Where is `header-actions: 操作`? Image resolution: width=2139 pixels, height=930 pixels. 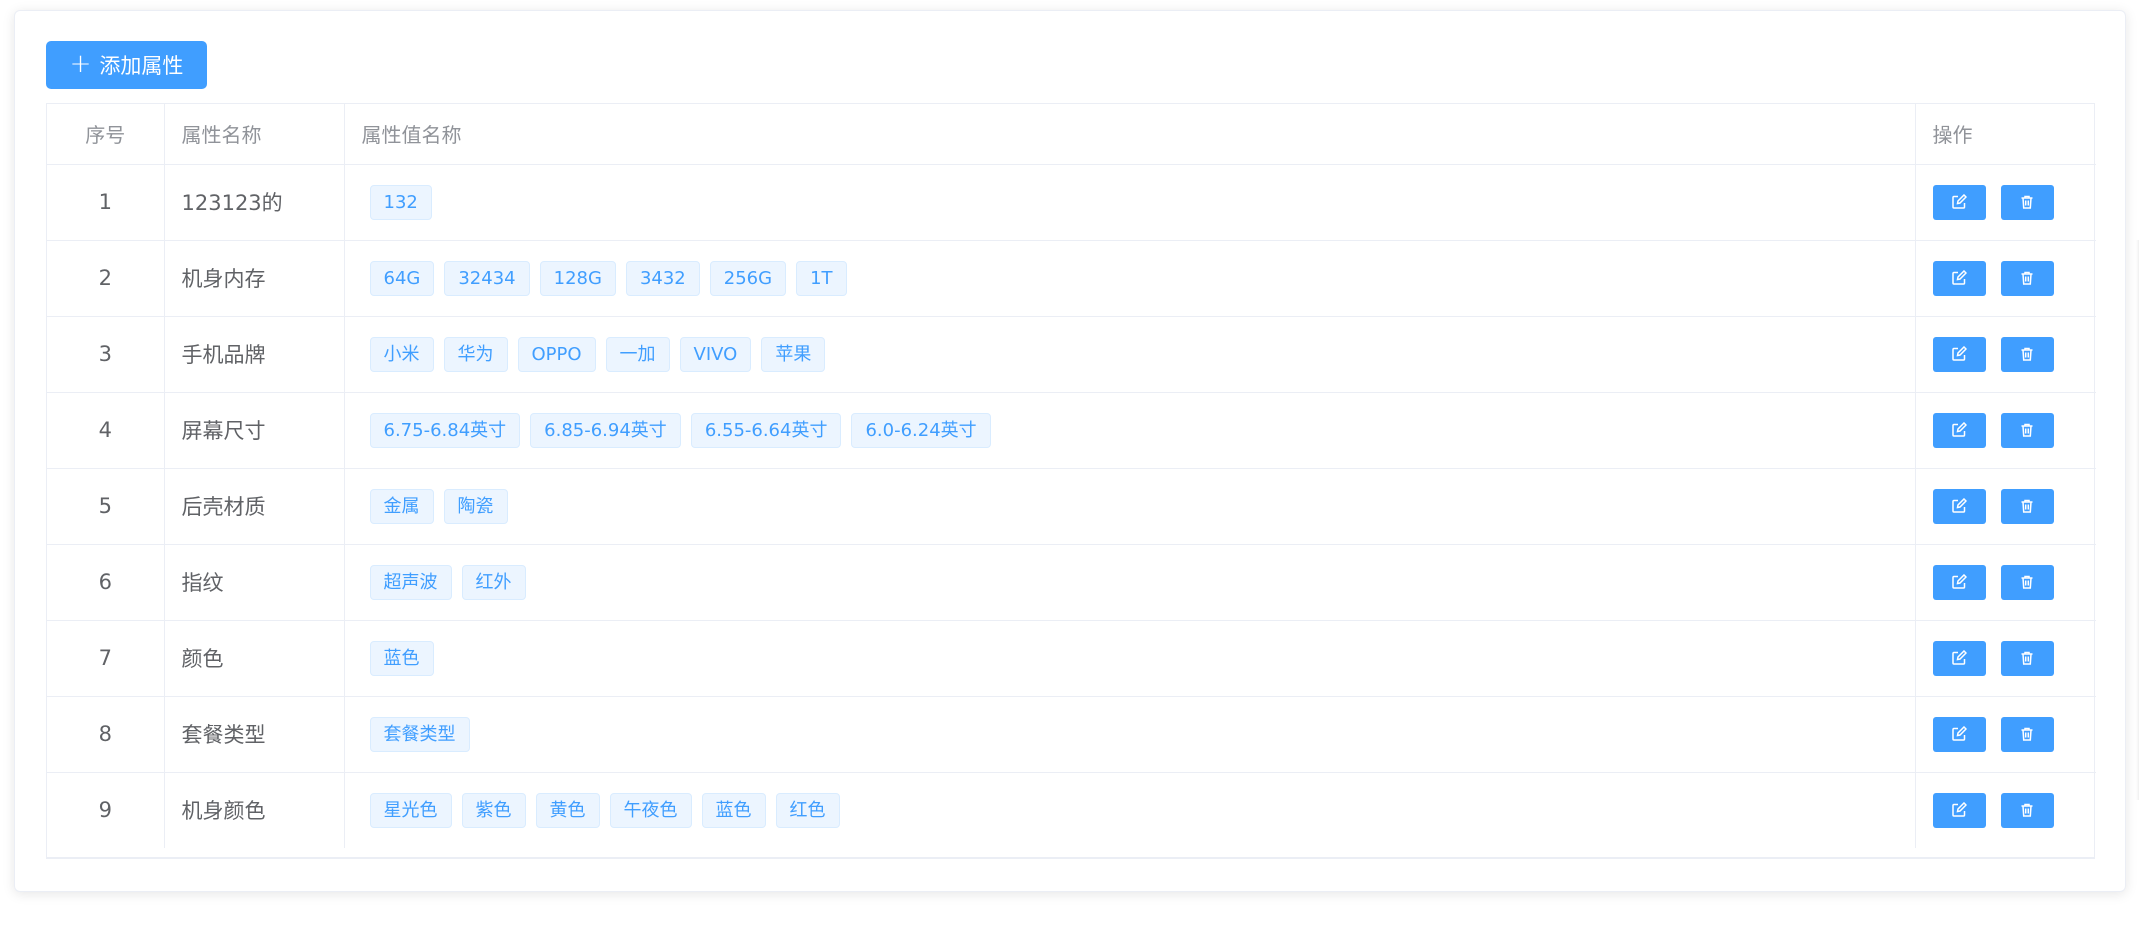
header-actions: 操作 is located at coordinates (2005, 134).